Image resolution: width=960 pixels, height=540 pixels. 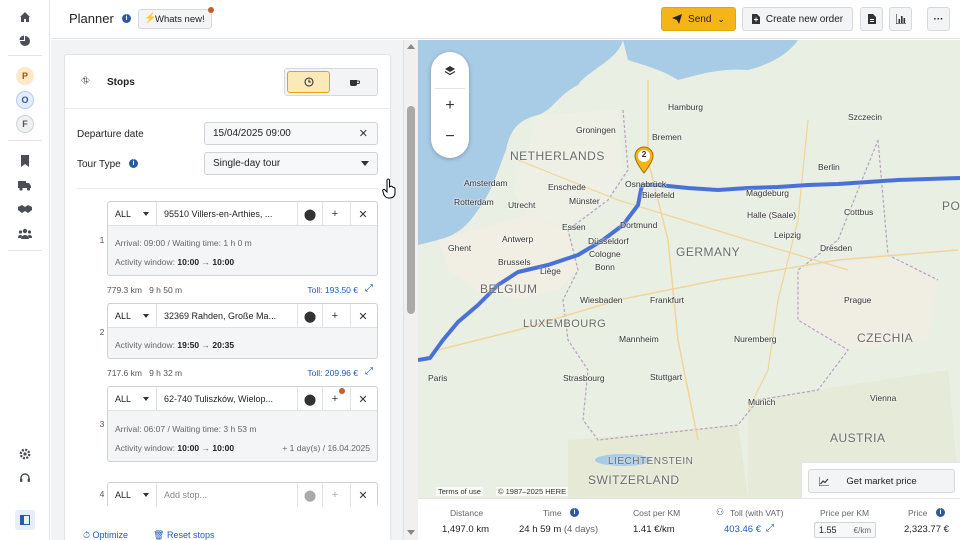 I want to click on handshake-icon, so click(x=25, y=209).